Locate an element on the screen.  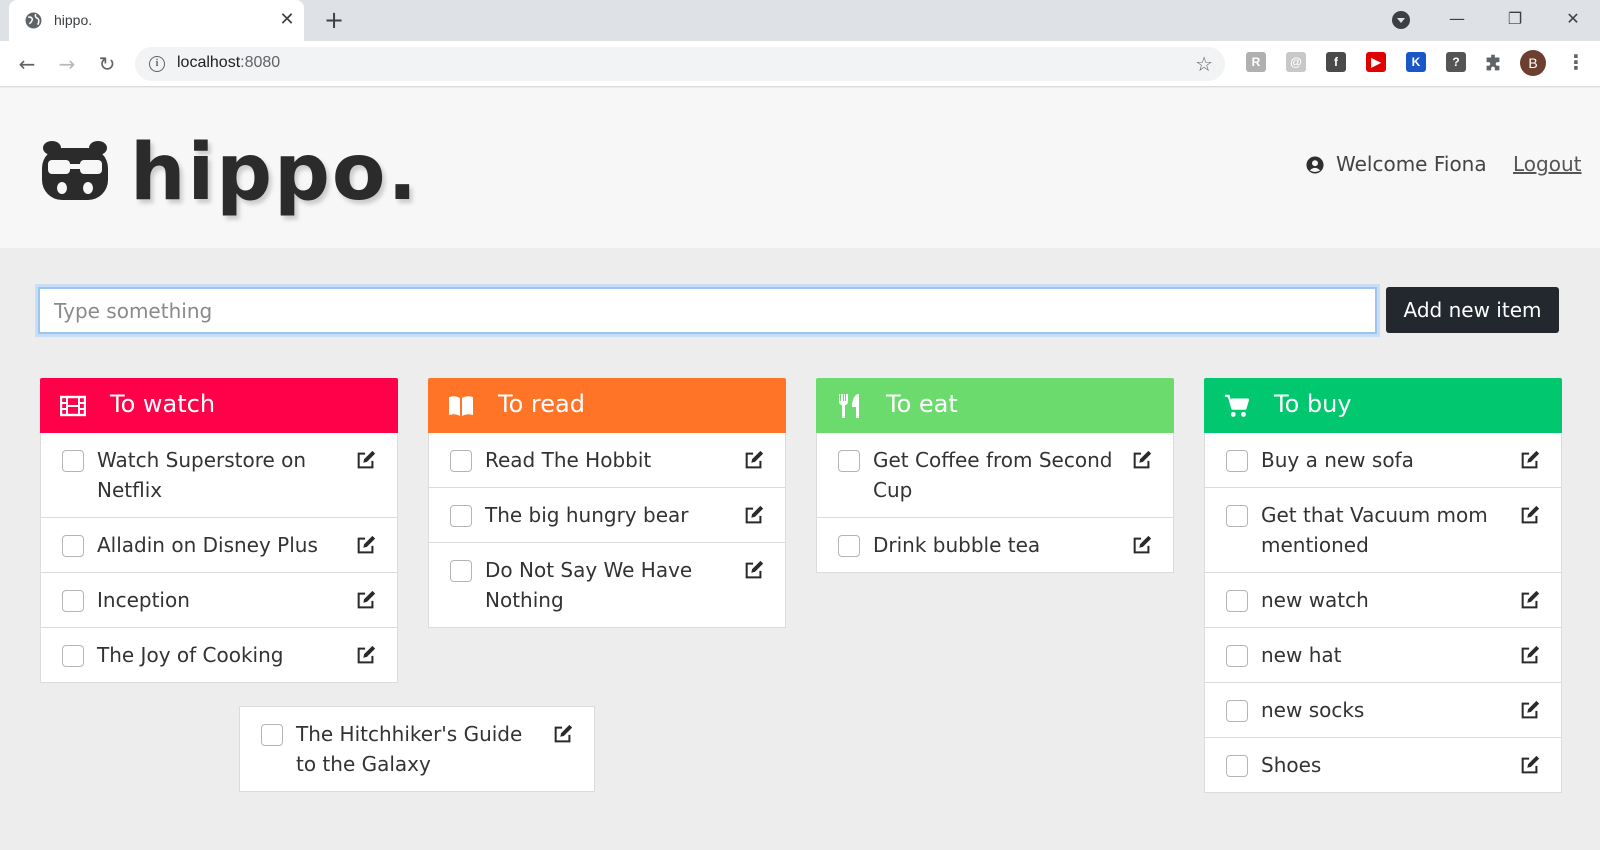
tab-strip: hippo. ✕ + — ❐ ✕ is located at coordinates (800, 20).